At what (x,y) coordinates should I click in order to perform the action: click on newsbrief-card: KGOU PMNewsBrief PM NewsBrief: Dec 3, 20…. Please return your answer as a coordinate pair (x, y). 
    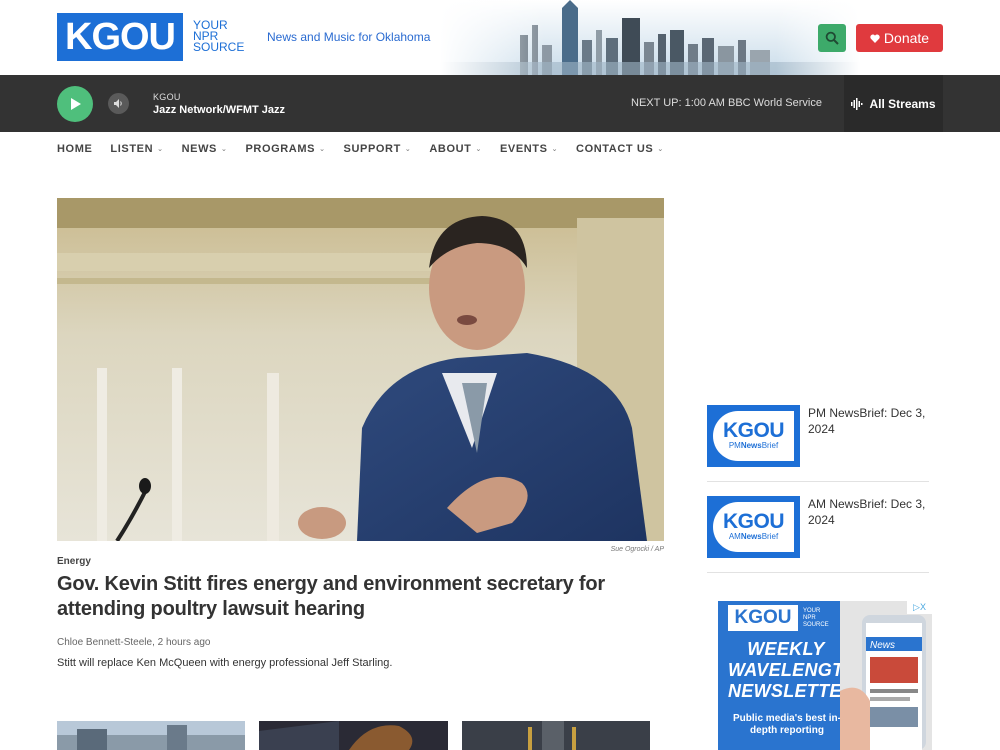
    Looking at the image, I should click on (818, 441).